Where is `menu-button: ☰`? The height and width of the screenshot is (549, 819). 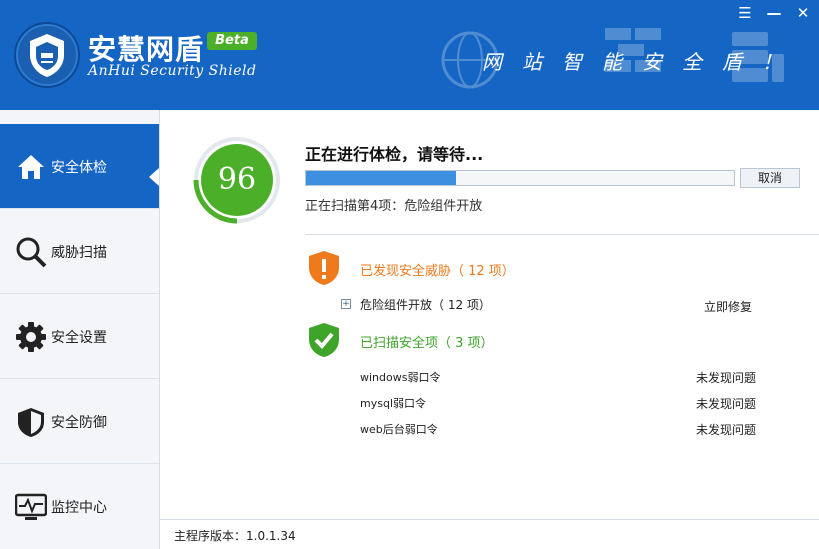 menu-button: ☰ is located at coordinates (745, 13).